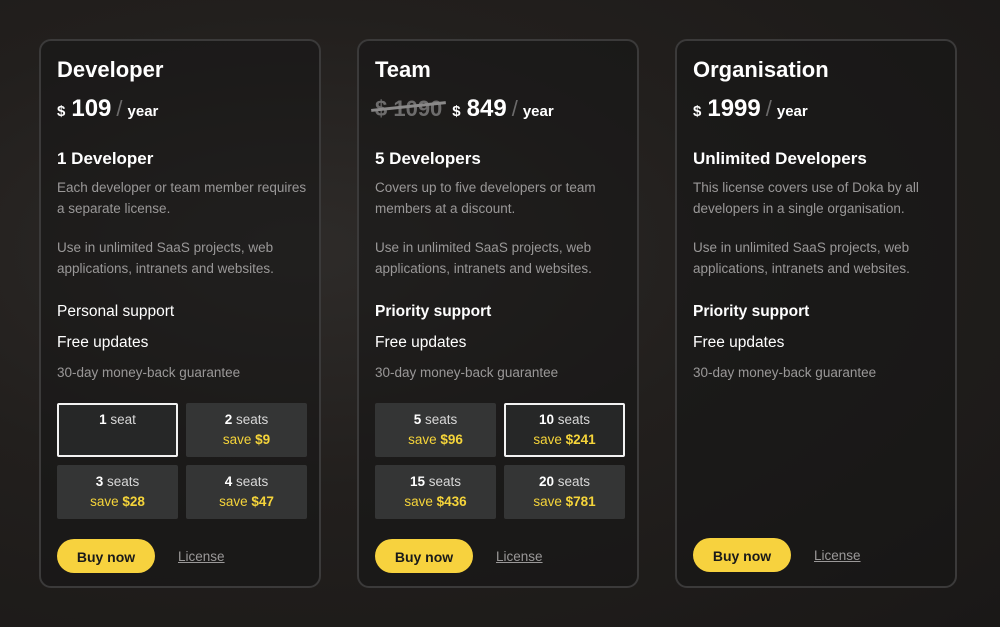  What do you see at coordinates (564, 439) in the screenshot?
I see `seat-saving: save $241` at bounding box center [564, 439].